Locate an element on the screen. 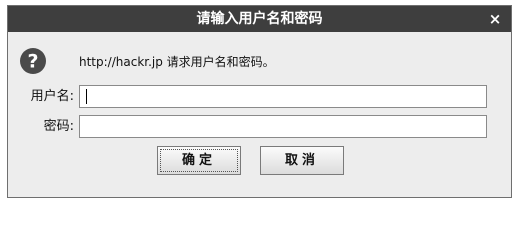  password-input is located at coordinates (283, 126).